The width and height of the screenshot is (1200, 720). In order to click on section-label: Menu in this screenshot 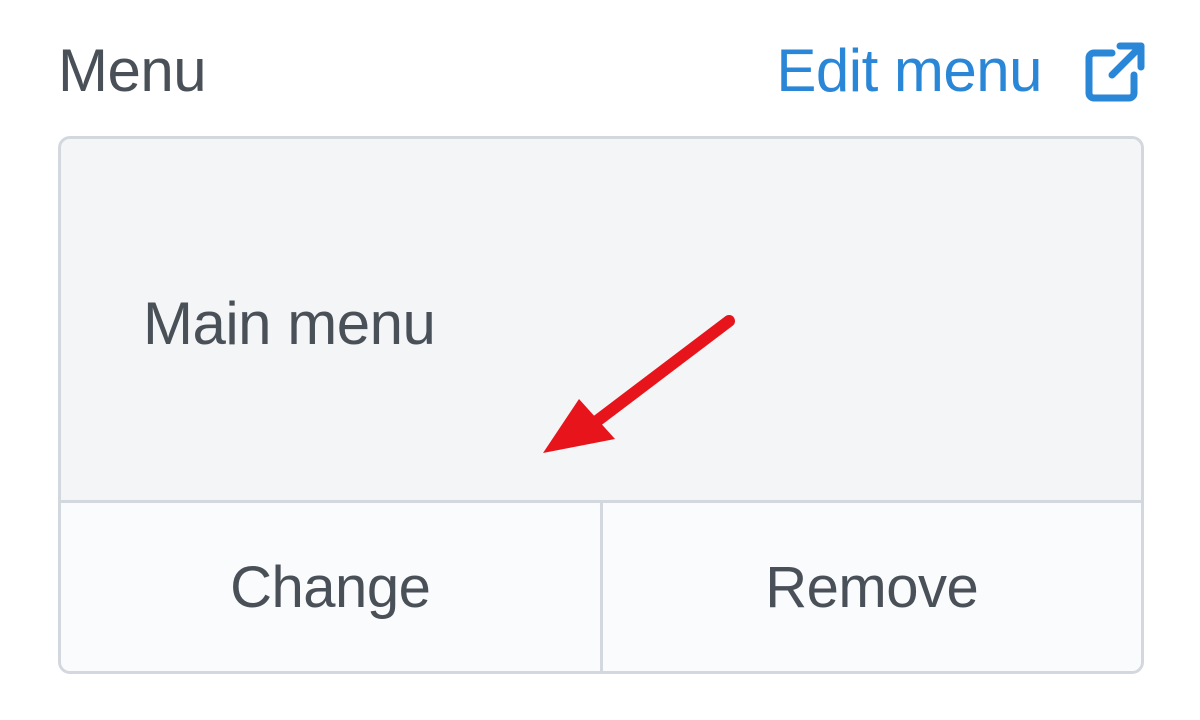, I will do `click(132, 70)`.